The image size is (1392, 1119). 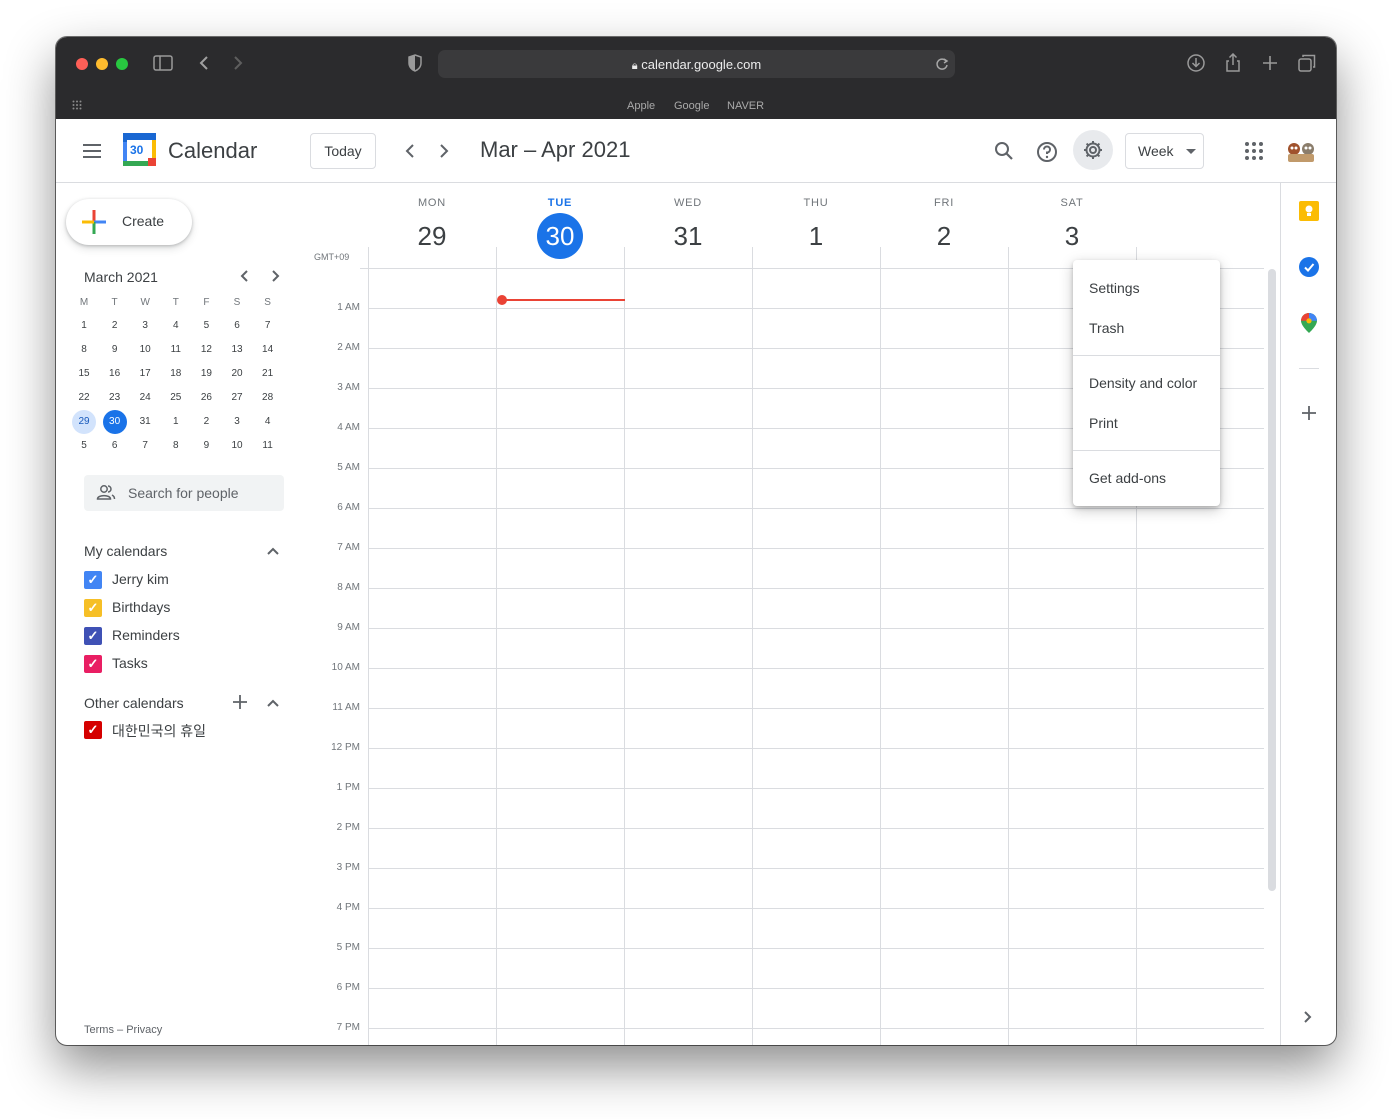 What do you see at coordinates (237, 398) in the screenshot?
I see `mini-calendar-day: 27` at bounding box center [237, 398].